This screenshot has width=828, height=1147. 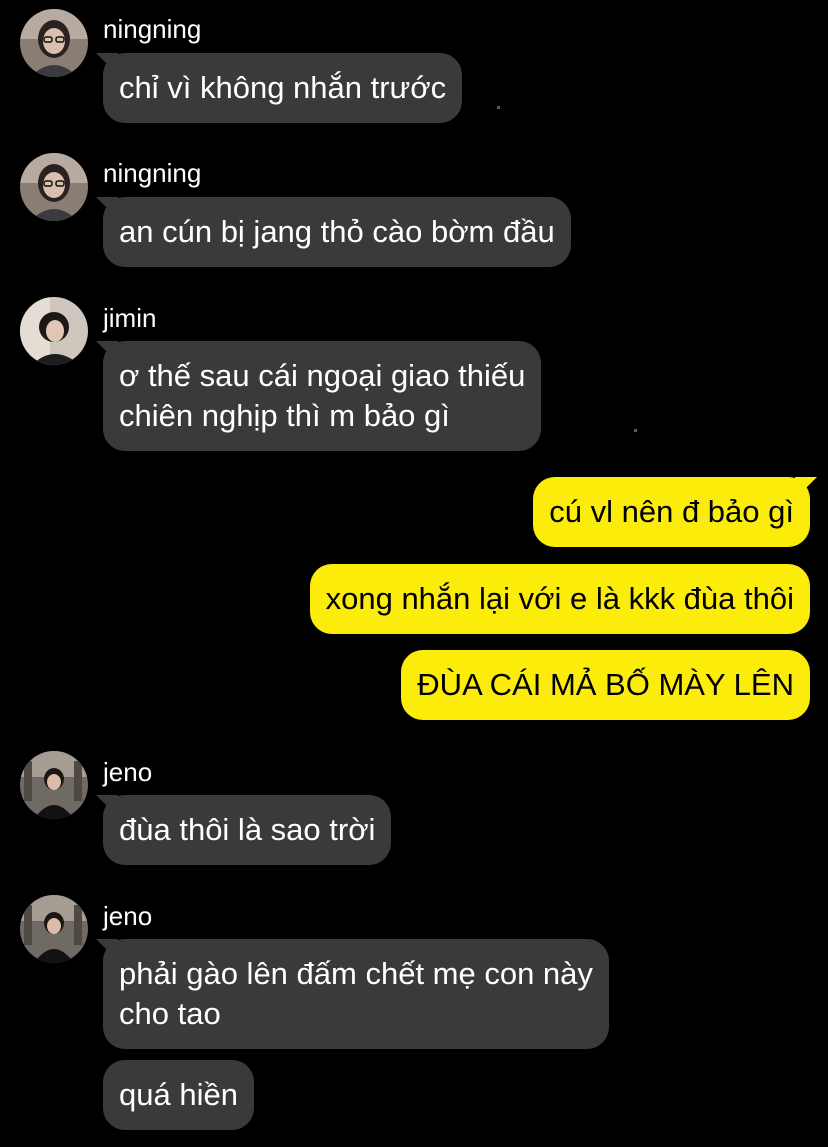 I want to click on incoming-message-bubble: phải gào lên đấm chết mẹ con này cho tao, so click(x=356, y=994).